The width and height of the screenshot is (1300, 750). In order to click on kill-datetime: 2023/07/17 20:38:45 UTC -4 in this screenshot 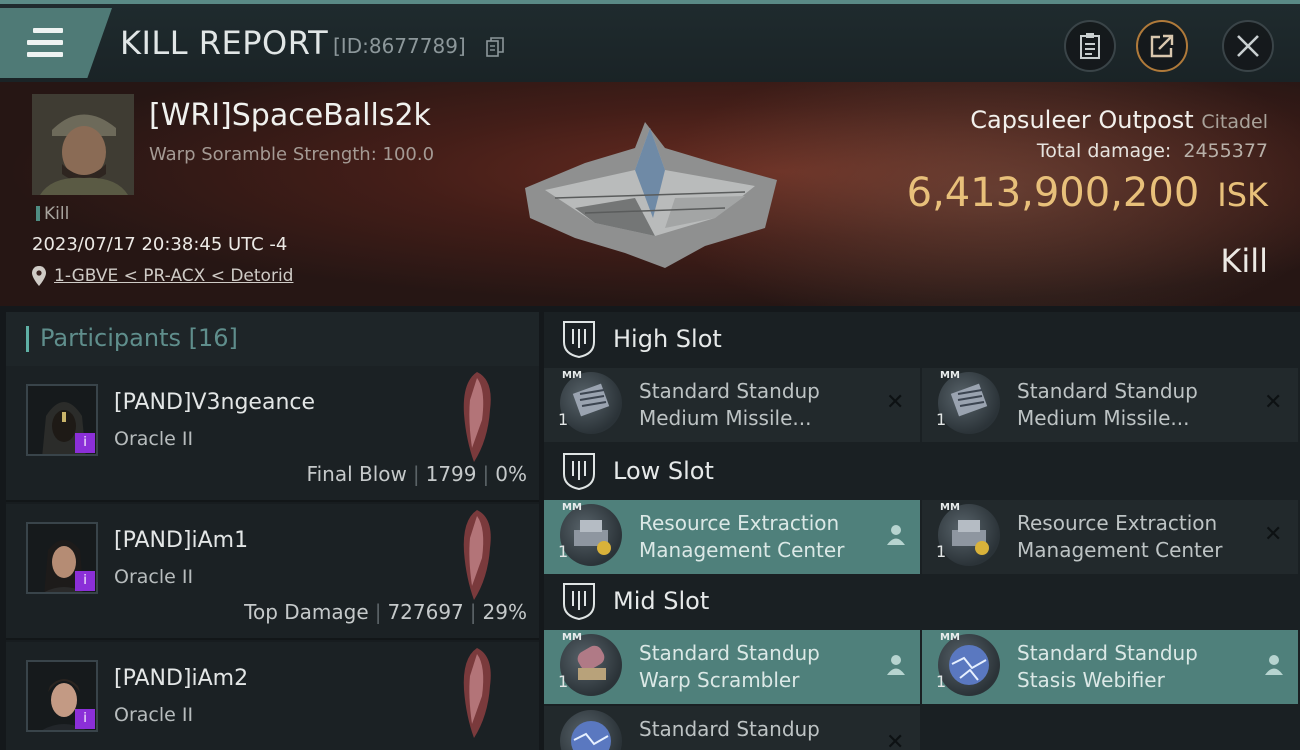, I will do `click(160, 244)`.